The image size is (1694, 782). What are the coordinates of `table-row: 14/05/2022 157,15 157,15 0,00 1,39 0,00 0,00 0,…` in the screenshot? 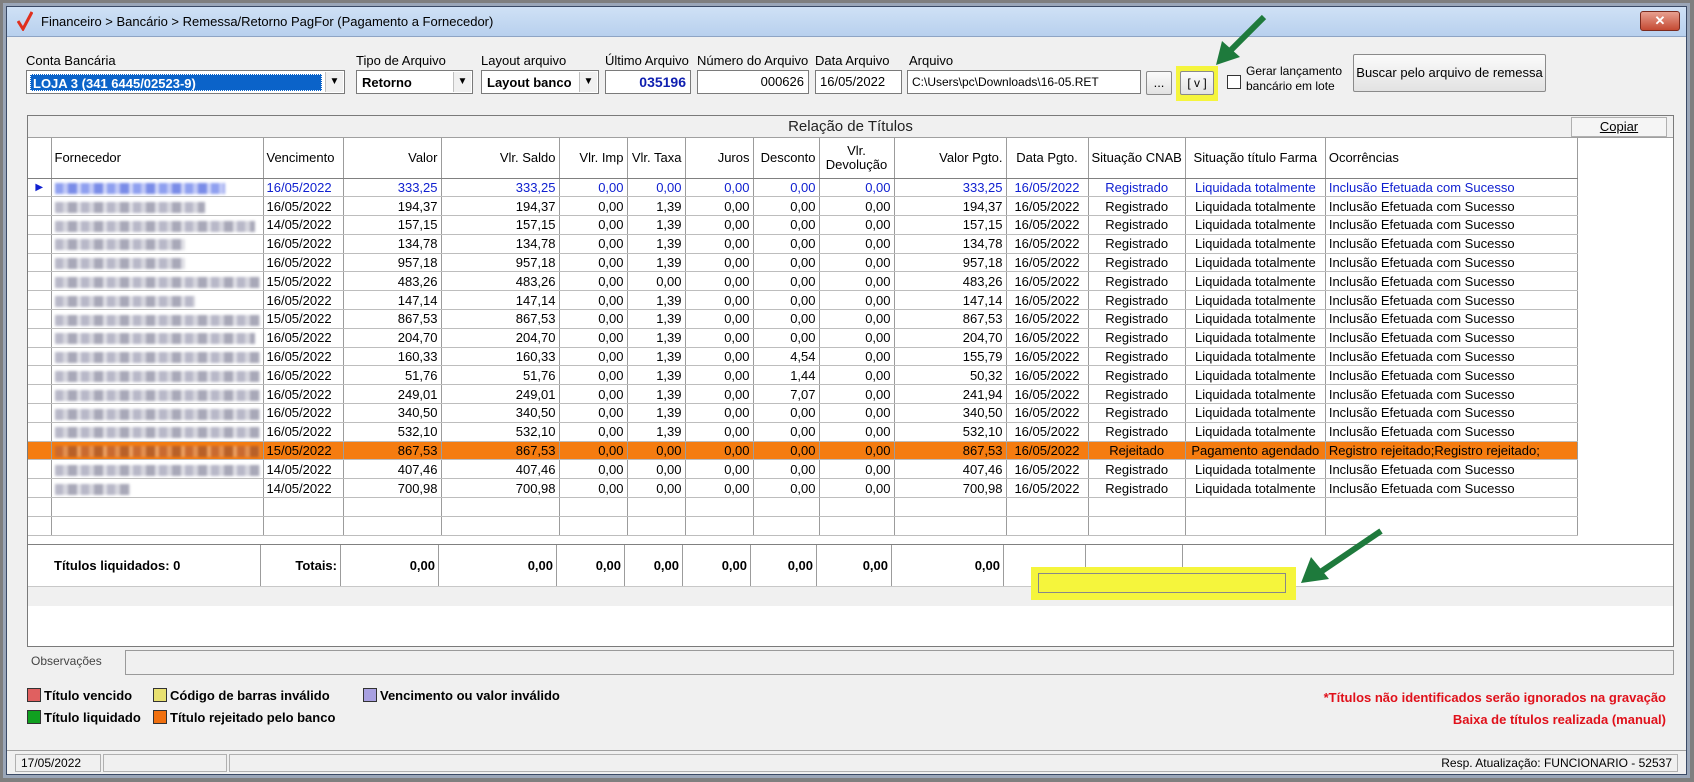 It's located at (803, 225).